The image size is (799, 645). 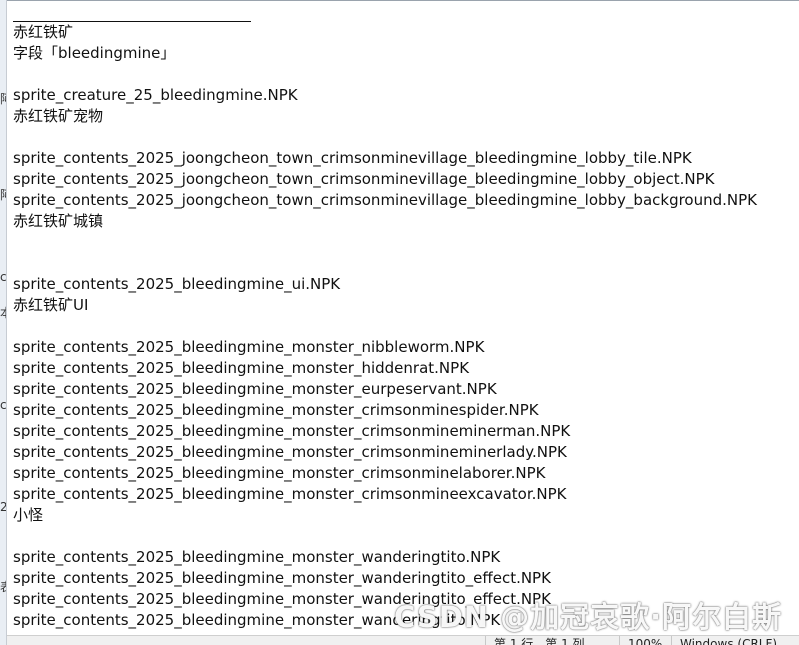 What do you see at coordinates (724, 640) in the screenshot?
I see `line-ending: Windows (CRLF)` at bounding box center [724, 640].